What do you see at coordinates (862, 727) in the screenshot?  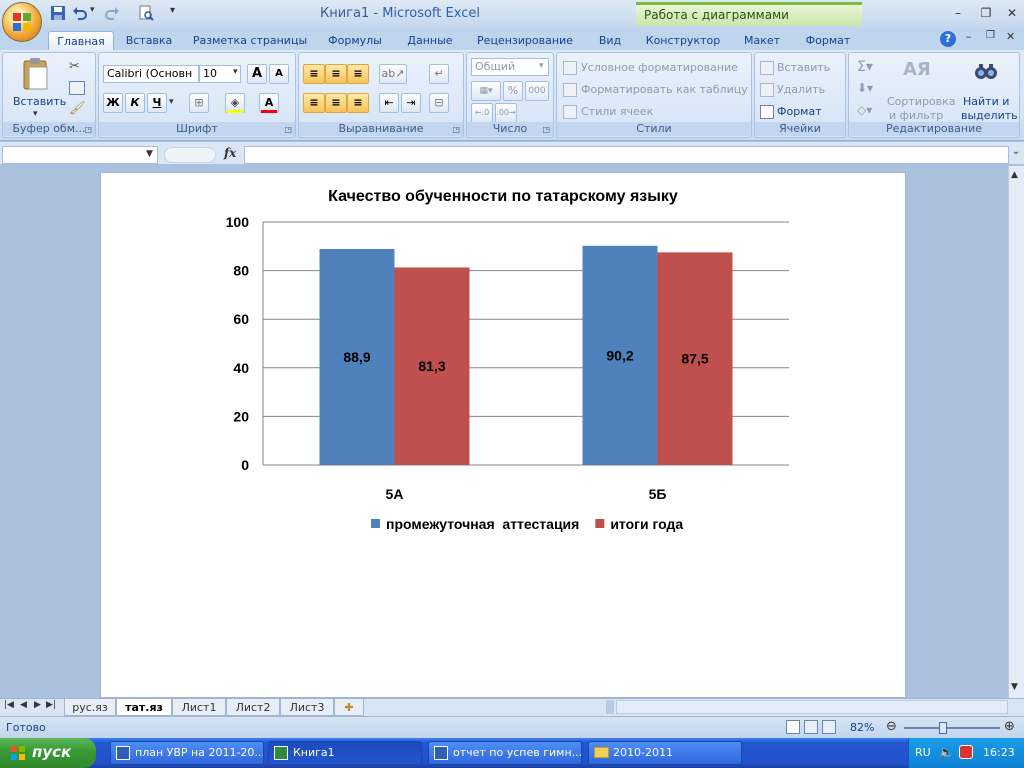 I see `zoom-level: 82%` at bounding box center [862, 727].